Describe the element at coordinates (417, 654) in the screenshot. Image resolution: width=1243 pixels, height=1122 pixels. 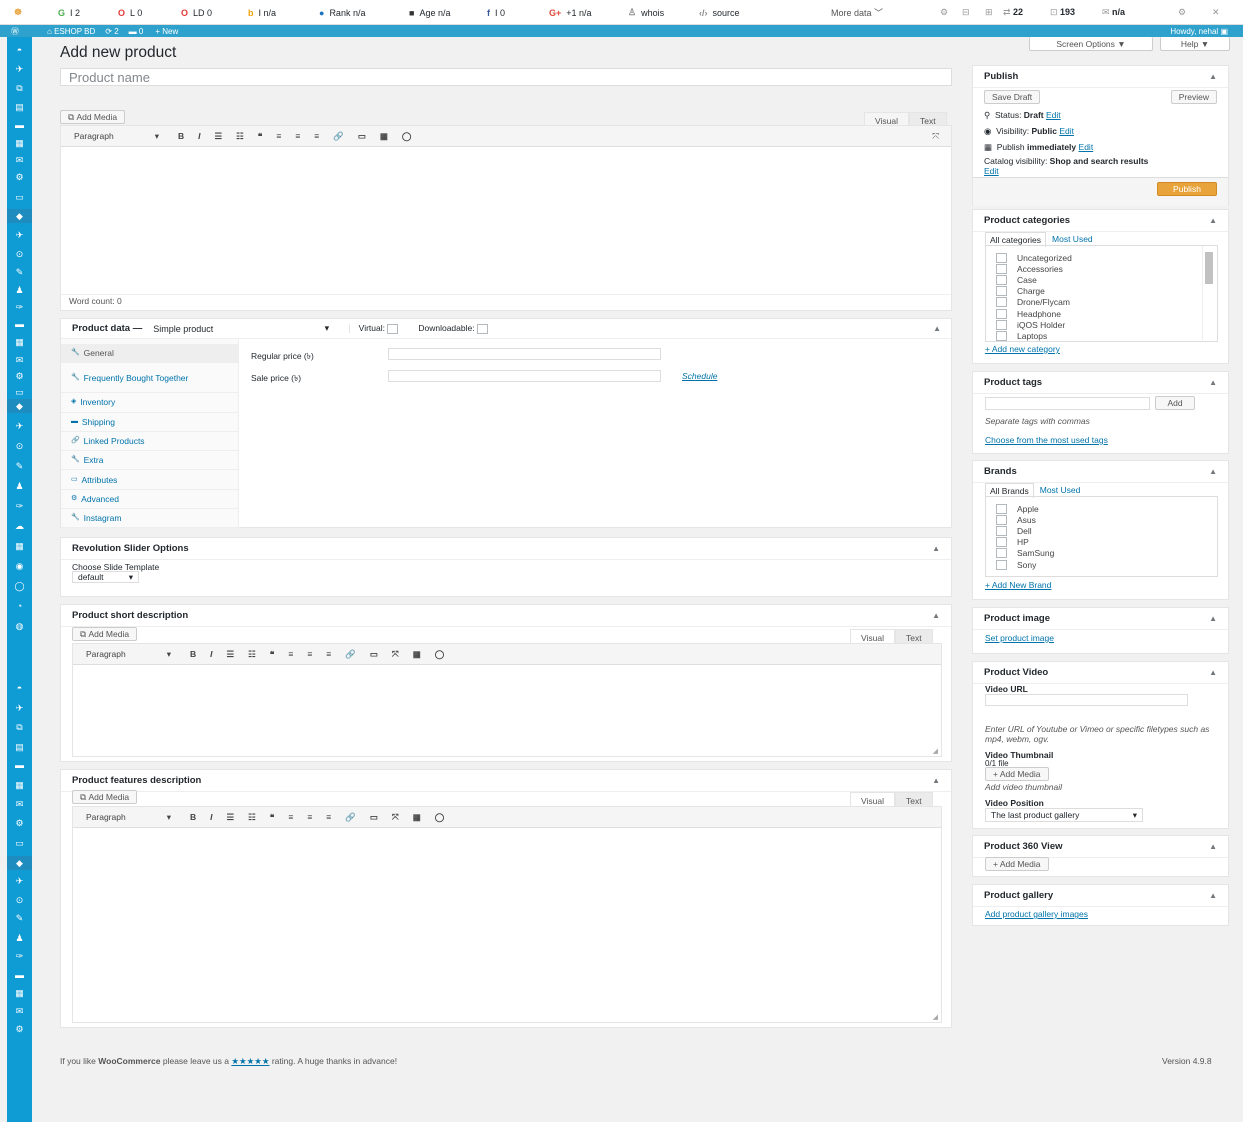
I see `toolbar-toggle-icon: ▦` at that location.